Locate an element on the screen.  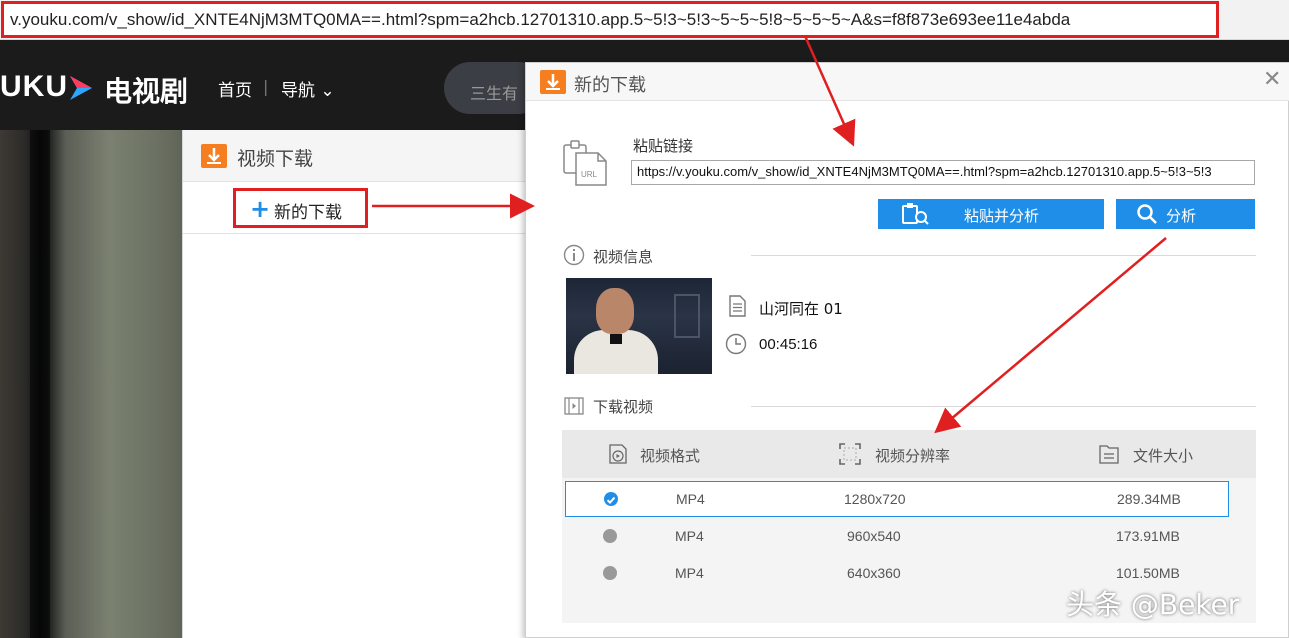
table-row: MP4 960x540 173.91MB is located at coordinates (897, 537).